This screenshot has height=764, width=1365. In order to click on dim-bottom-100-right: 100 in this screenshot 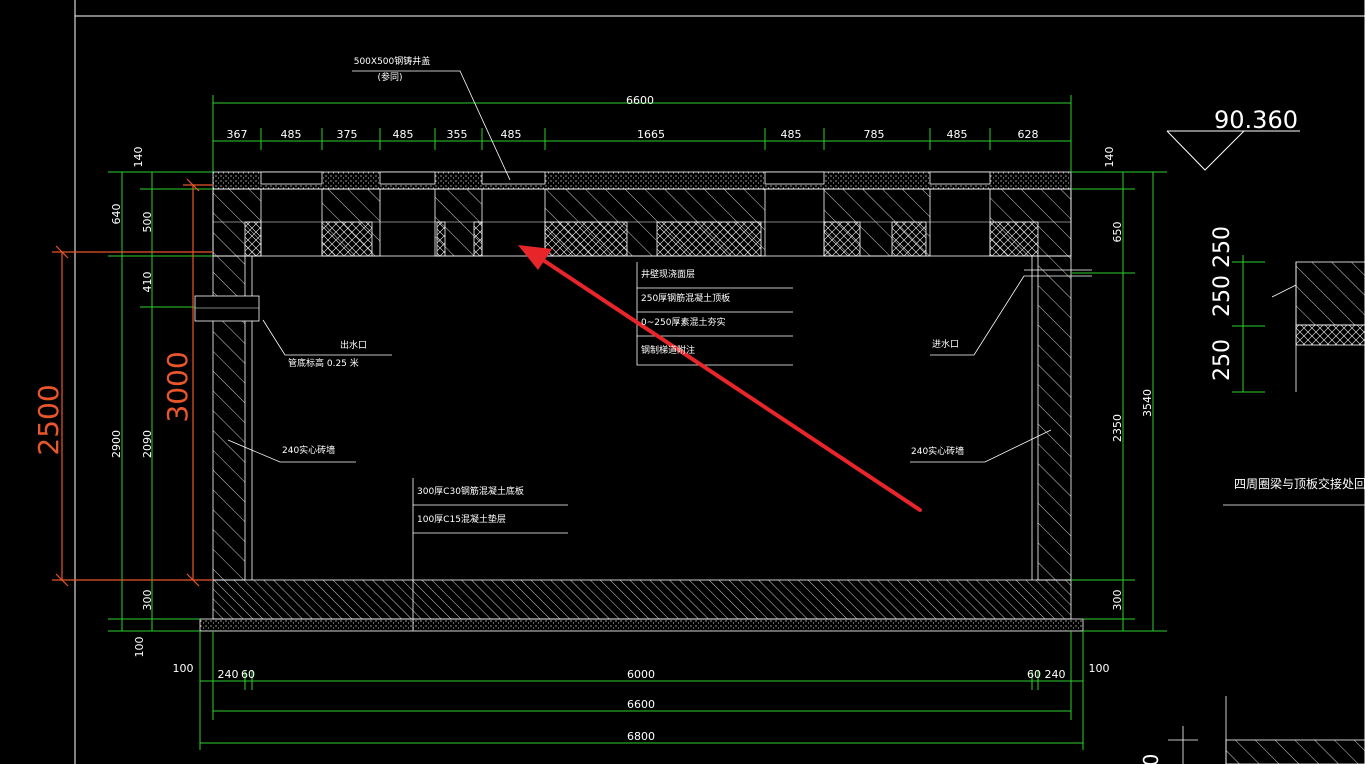, I will do `click(1099, 668)`.